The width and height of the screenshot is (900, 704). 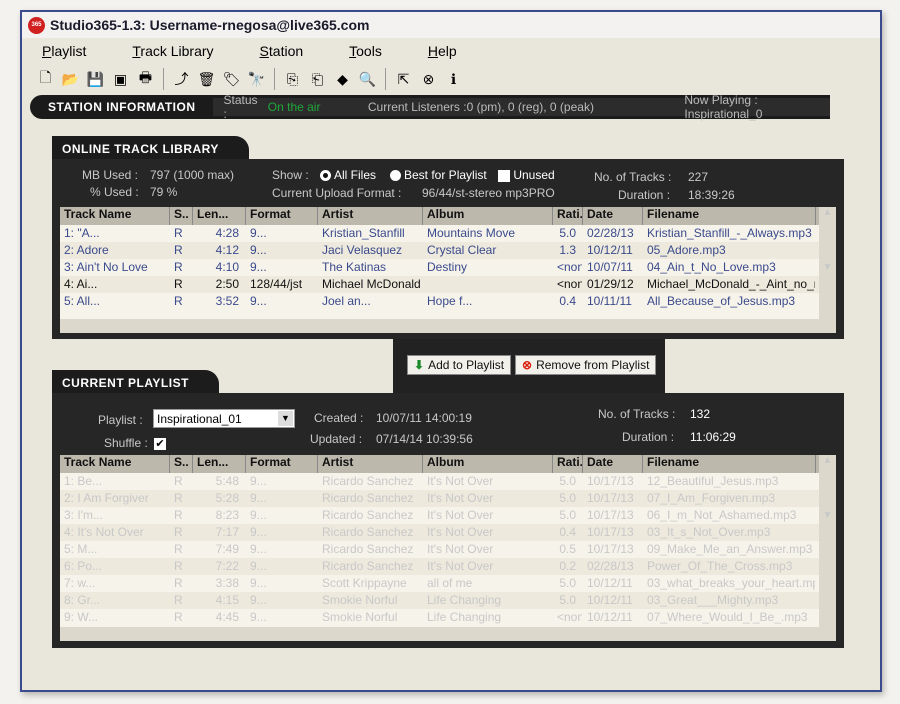 What do you see at coordinates (172, 51) in the screenshot?
I see `menu-track-library: Track Library` at bounding box center [172, 51].